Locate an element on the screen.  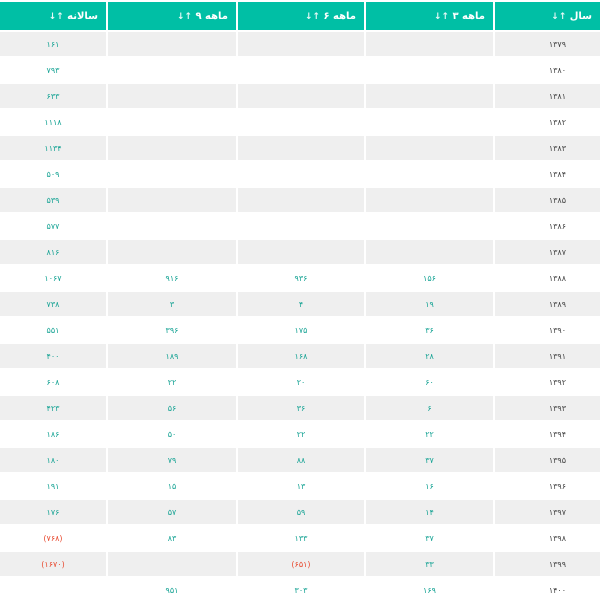
cell-year: ۱۴۰۰ is located at coordinates (547, 590).